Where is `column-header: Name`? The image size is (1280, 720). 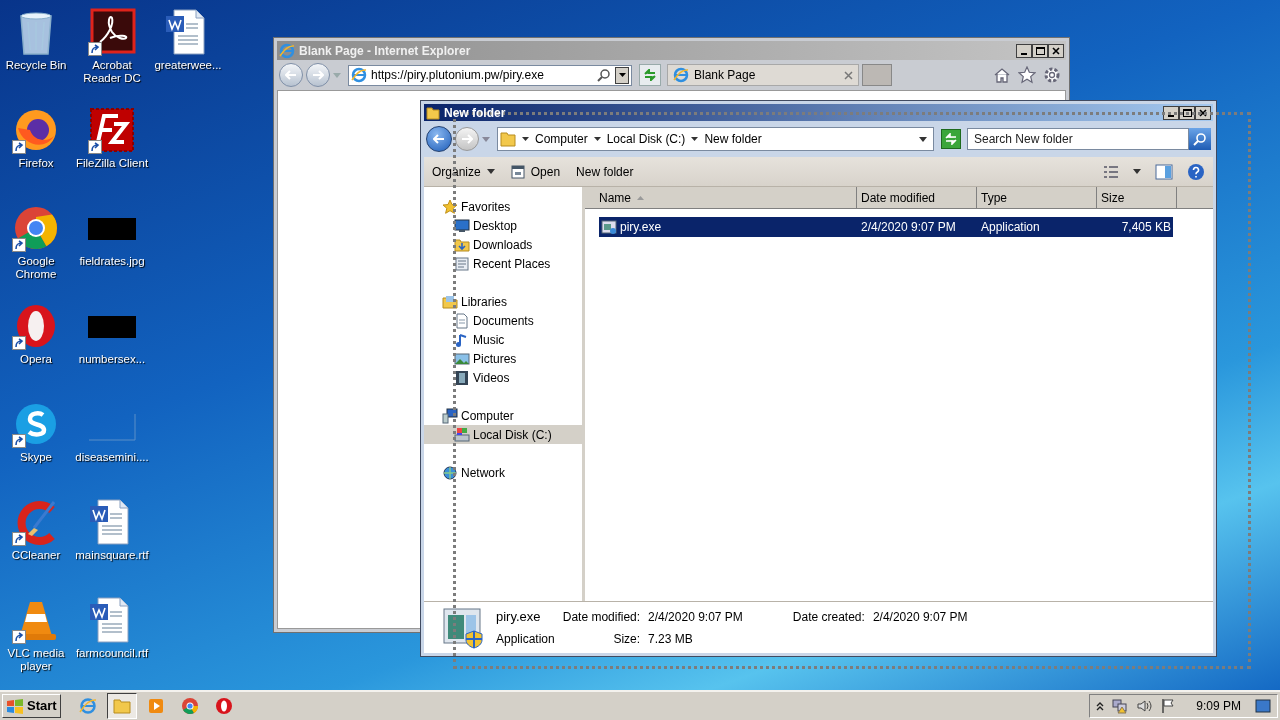 column-header: Name is located at coordinates (721, 198).